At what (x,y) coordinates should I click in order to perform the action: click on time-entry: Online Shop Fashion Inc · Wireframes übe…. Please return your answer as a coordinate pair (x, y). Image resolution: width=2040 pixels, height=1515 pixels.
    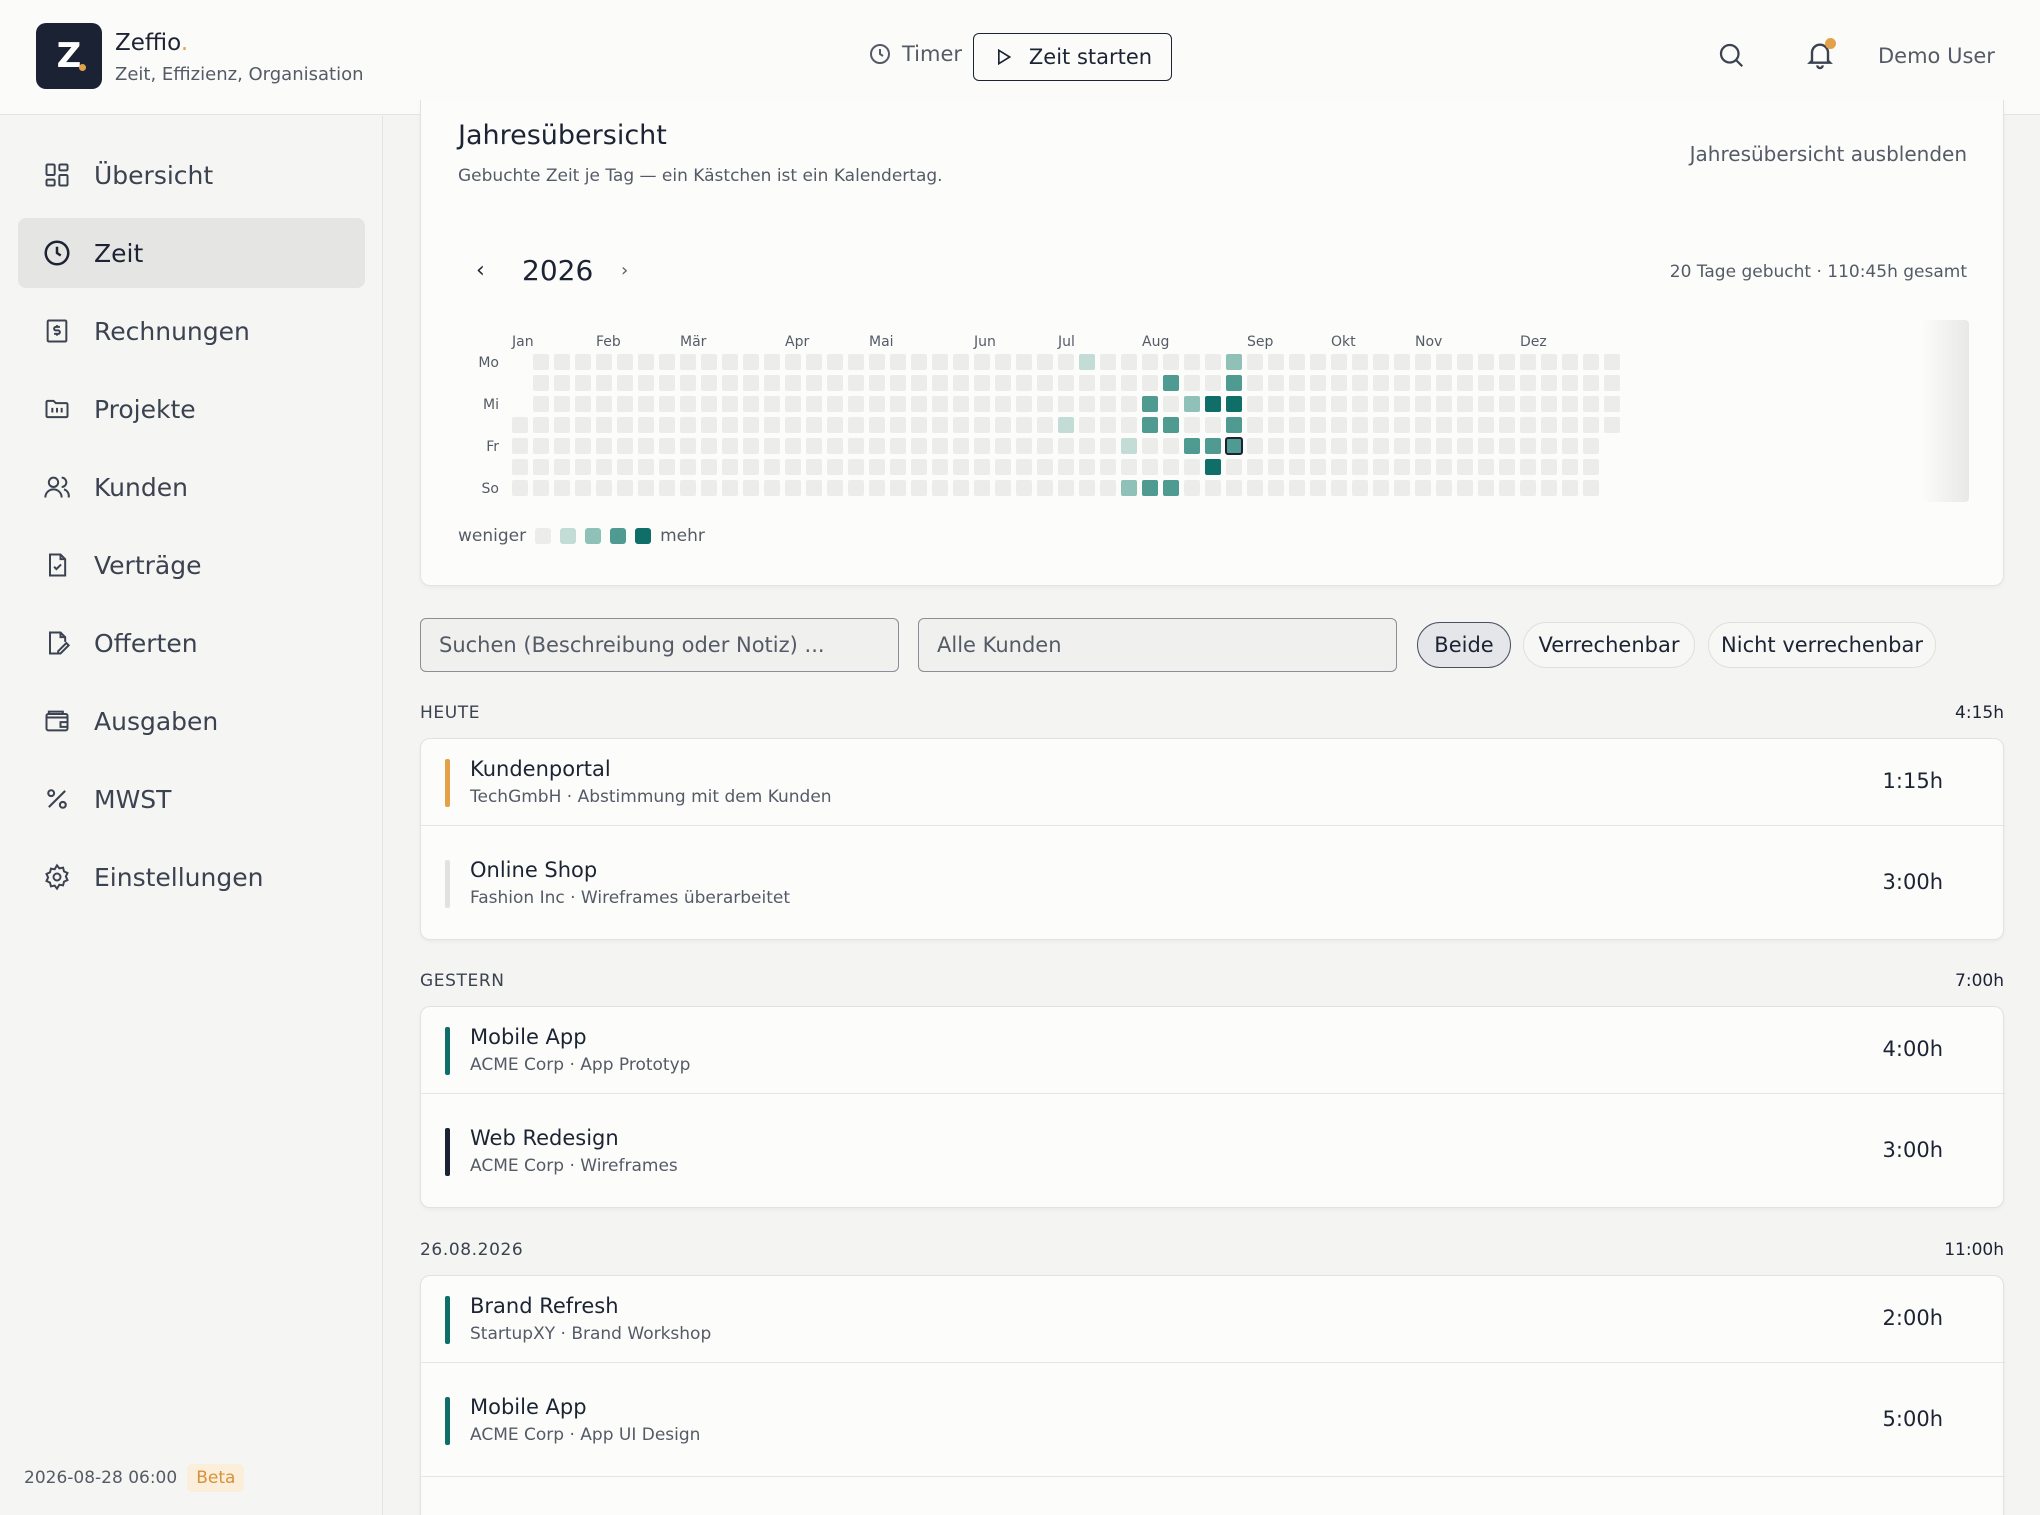
    Looking at the image, I should click on (1213, 882).